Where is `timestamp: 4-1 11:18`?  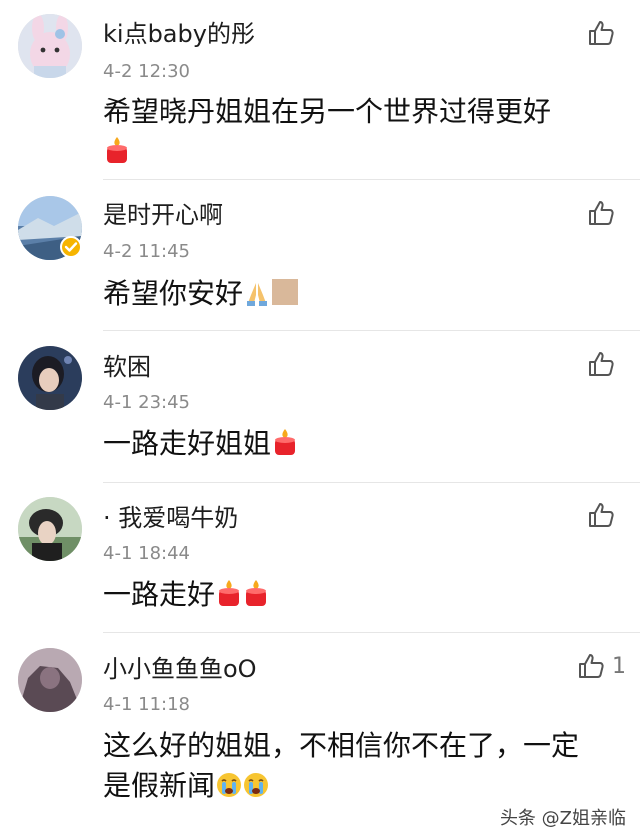
timestamp: 4-1 11:18 is located at coordinates (146, 704).